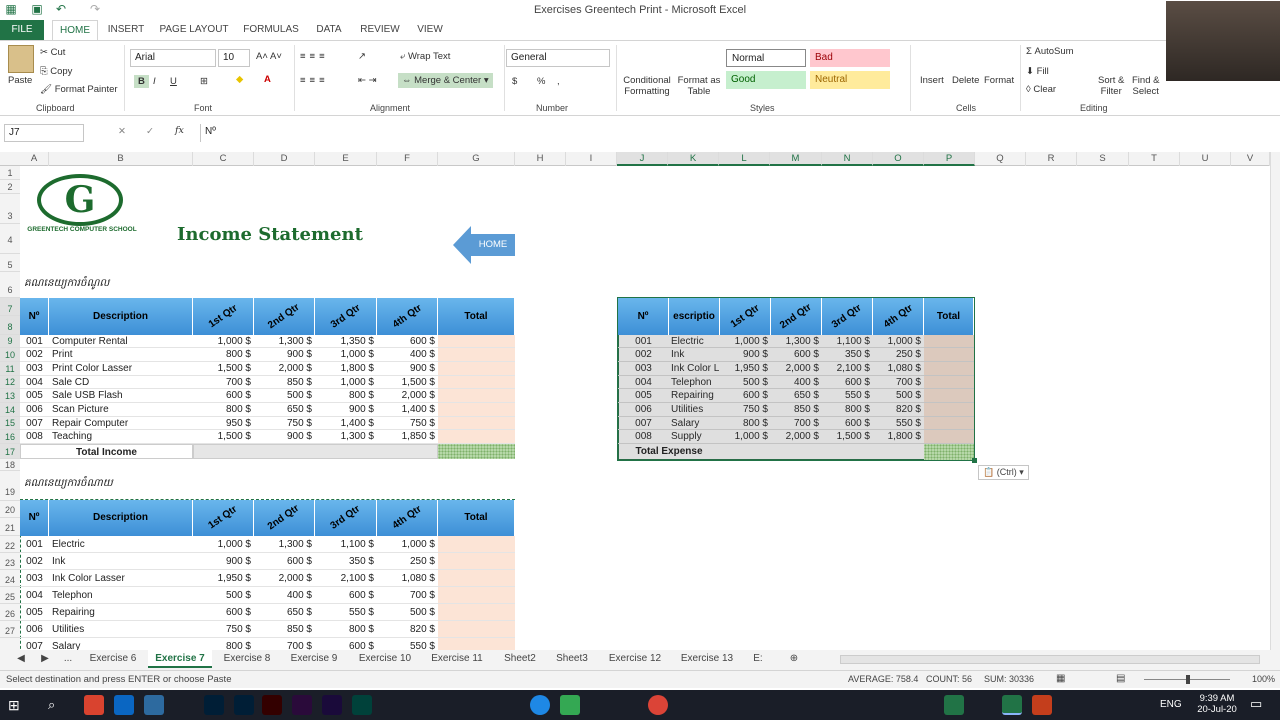 The width and height of the screenshot is (1280, 720). Describe the element at coordinates (121, 382) in the screenshot. I see `cell-description: Sale CD` at that location.